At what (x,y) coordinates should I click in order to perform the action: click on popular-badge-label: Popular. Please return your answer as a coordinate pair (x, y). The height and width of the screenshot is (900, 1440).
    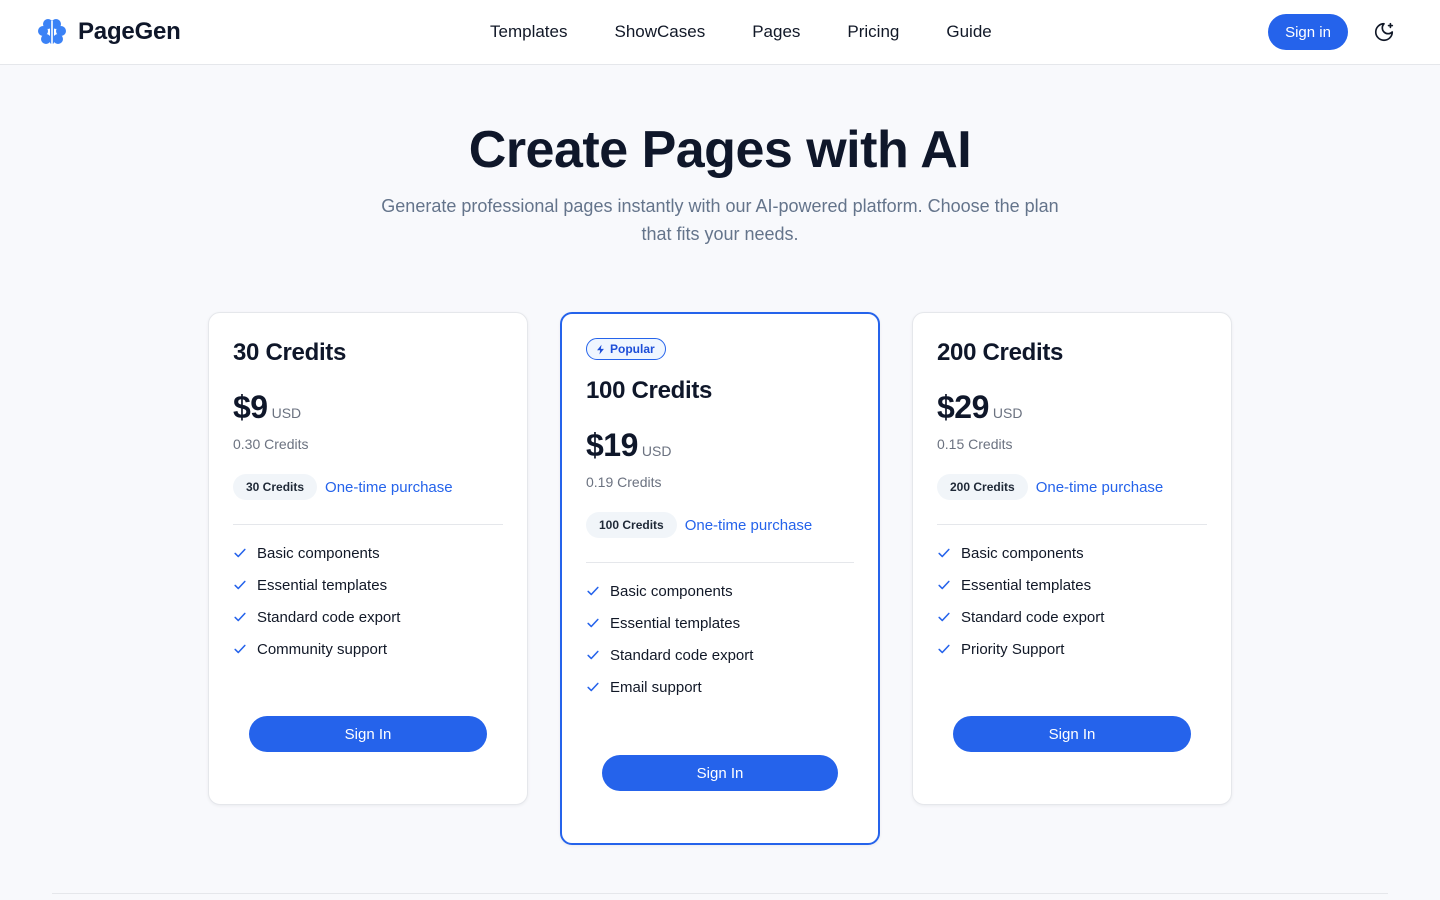
    Looking at the image, I should click on (632, 349).